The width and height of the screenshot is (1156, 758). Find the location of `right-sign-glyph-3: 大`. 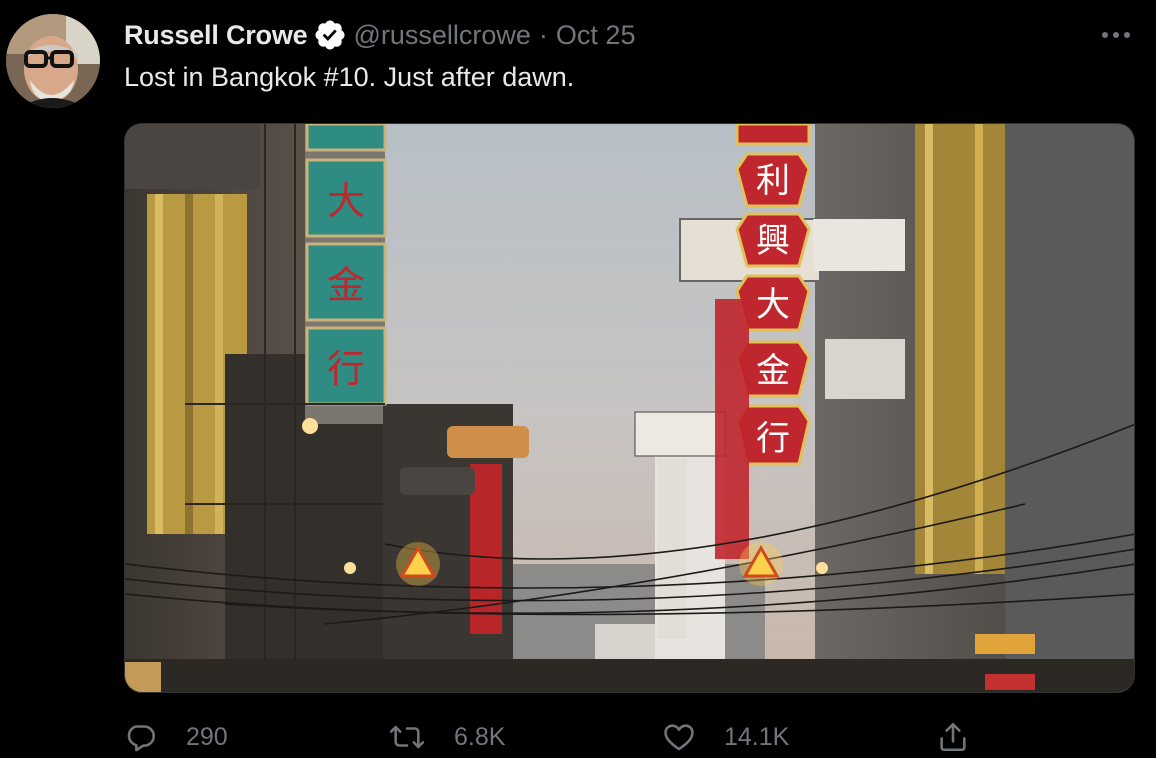

right-sign-glyph-3: 大 is located at coordinates (773, 305).